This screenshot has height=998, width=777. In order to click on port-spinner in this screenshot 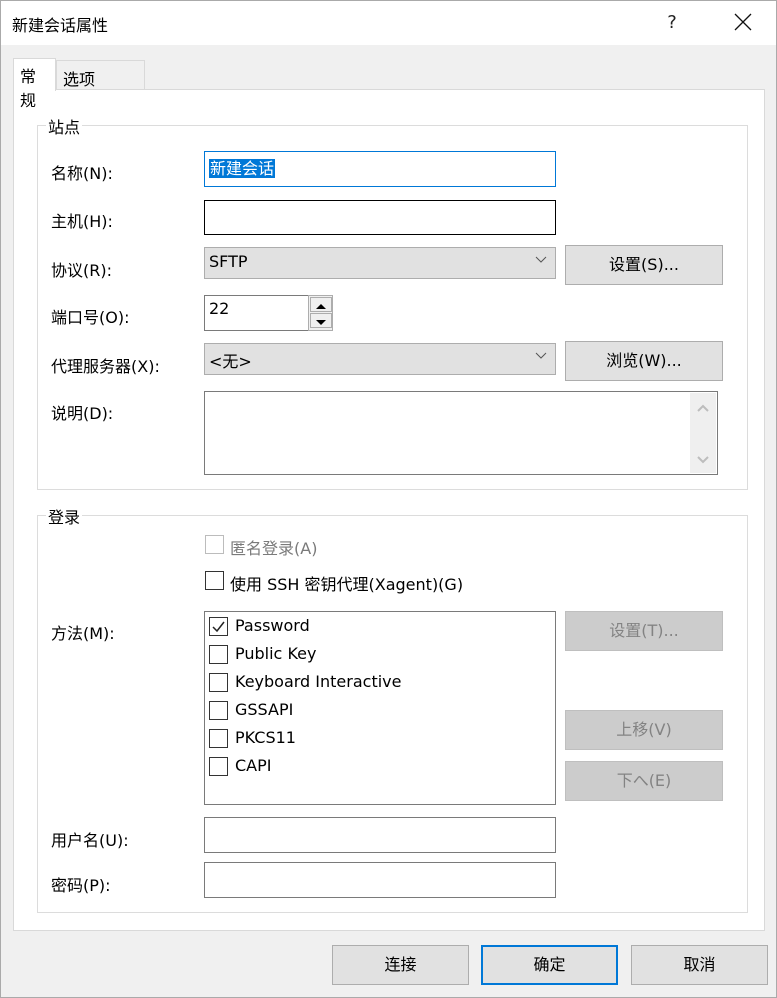, I will do `click(320, 313)`.